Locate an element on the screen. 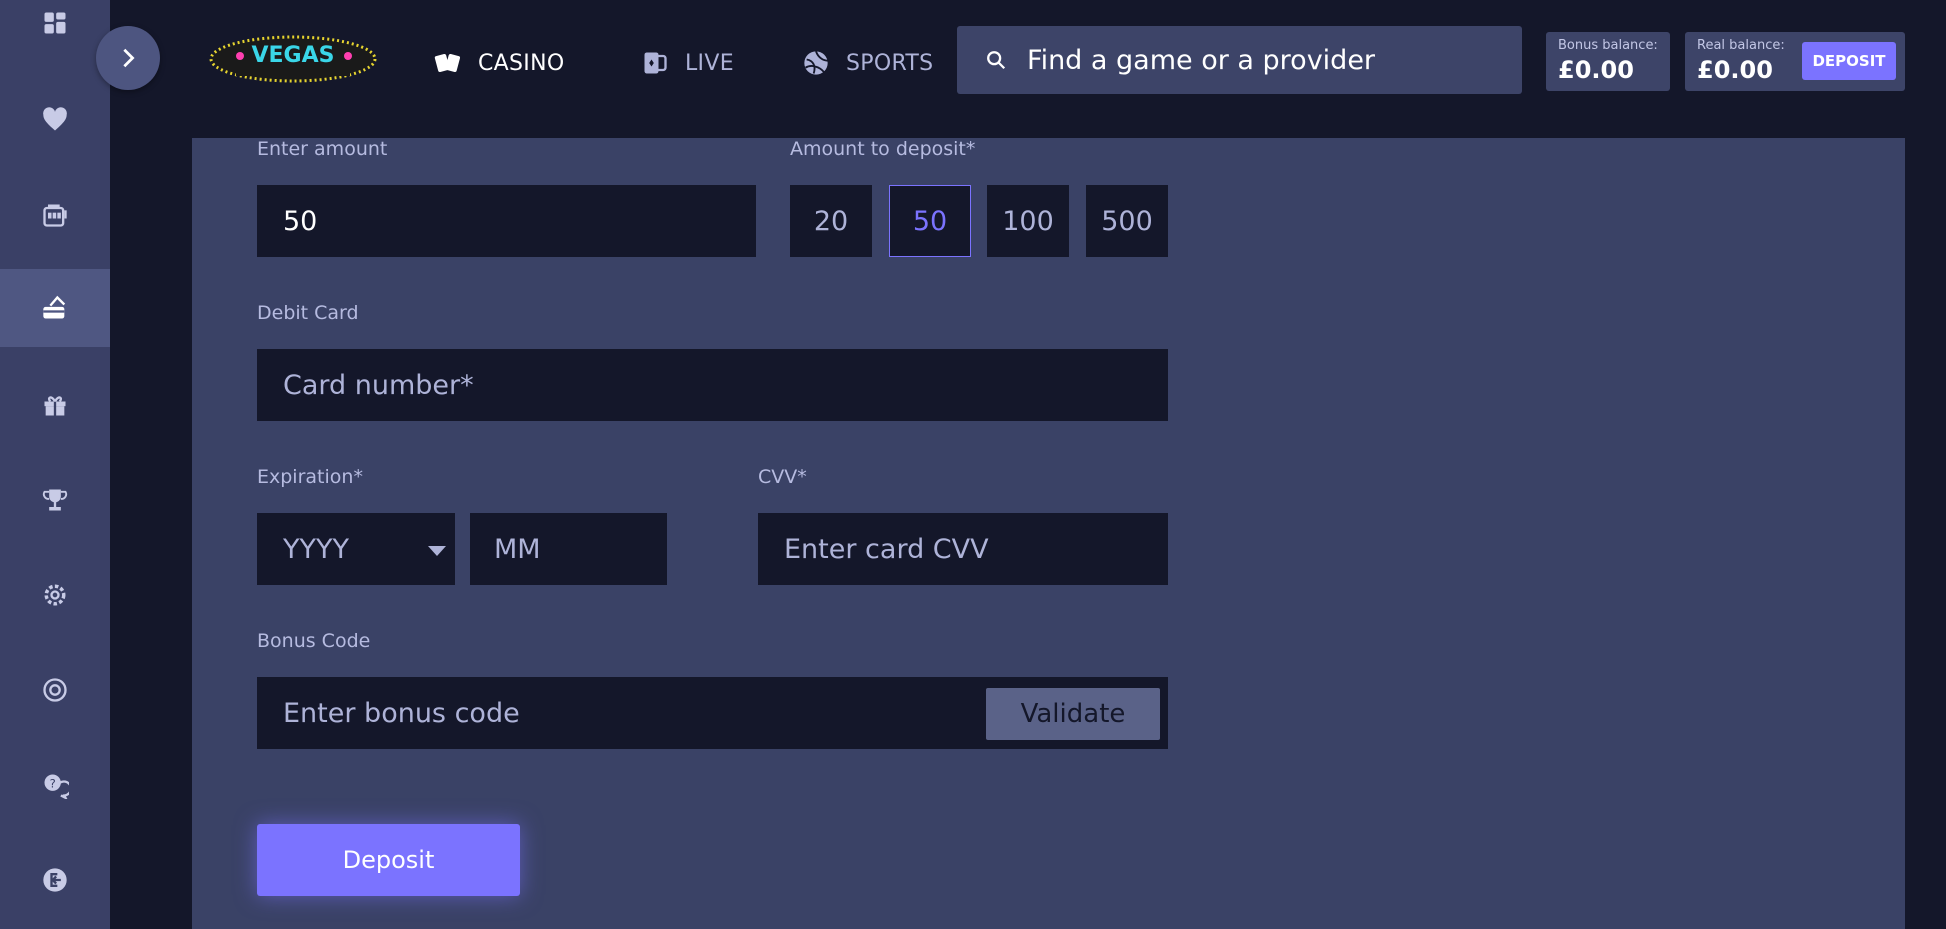 The height and width of the screenshot is (929, 1946). real-balance-label: Real balance: is located at coordinates (1741, 45).